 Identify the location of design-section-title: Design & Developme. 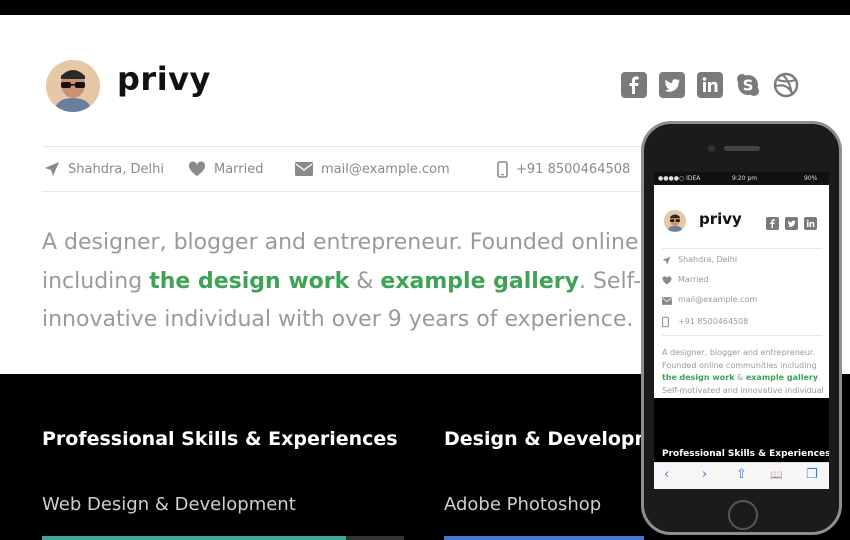
(556, 439).